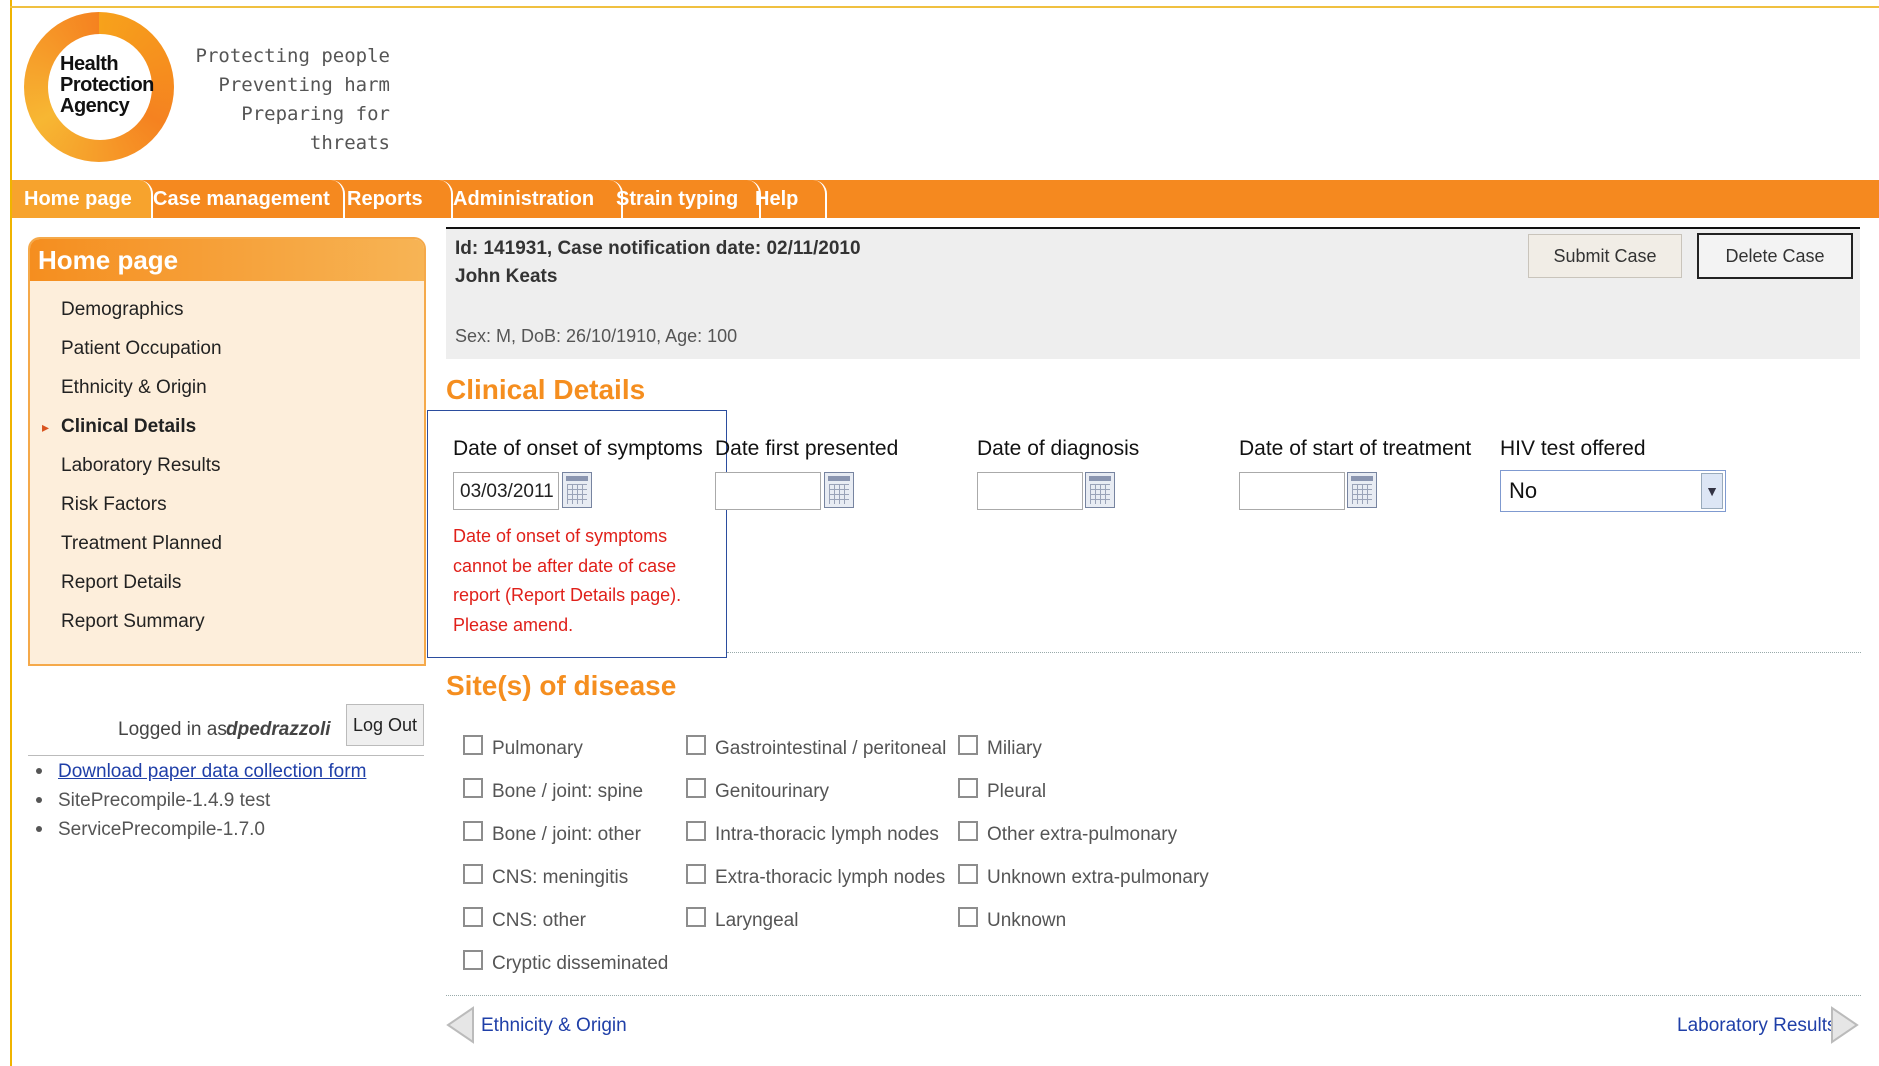 This screenshot has width=1879, height=1066. I want to click on section-divider, so click(1294, 652).